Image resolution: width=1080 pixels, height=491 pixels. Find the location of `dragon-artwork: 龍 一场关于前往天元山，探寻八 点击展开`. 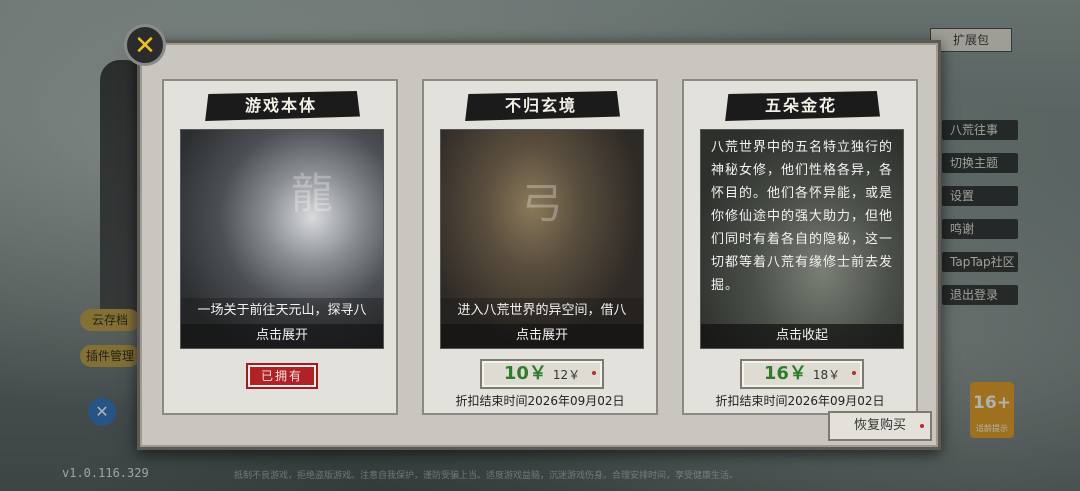

dragon-artwork: 龍 一场关于前往天元山，探寻八 点击展开 is located at coordinates (282, 239).